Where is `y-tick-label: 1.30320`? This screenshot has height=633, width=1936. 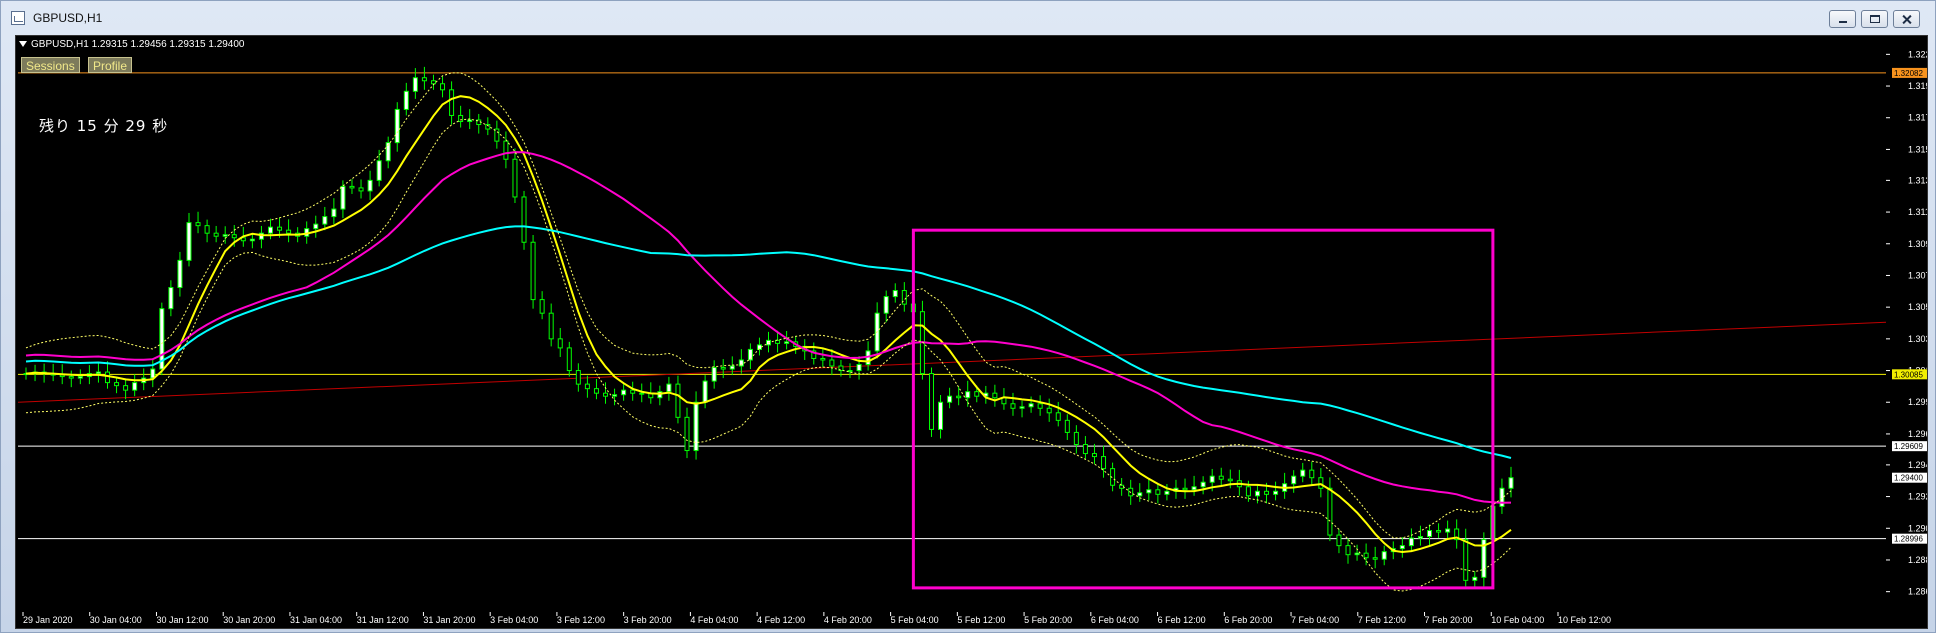
y-tick-label: 1.30320 is located at coordinates (1918, 339).